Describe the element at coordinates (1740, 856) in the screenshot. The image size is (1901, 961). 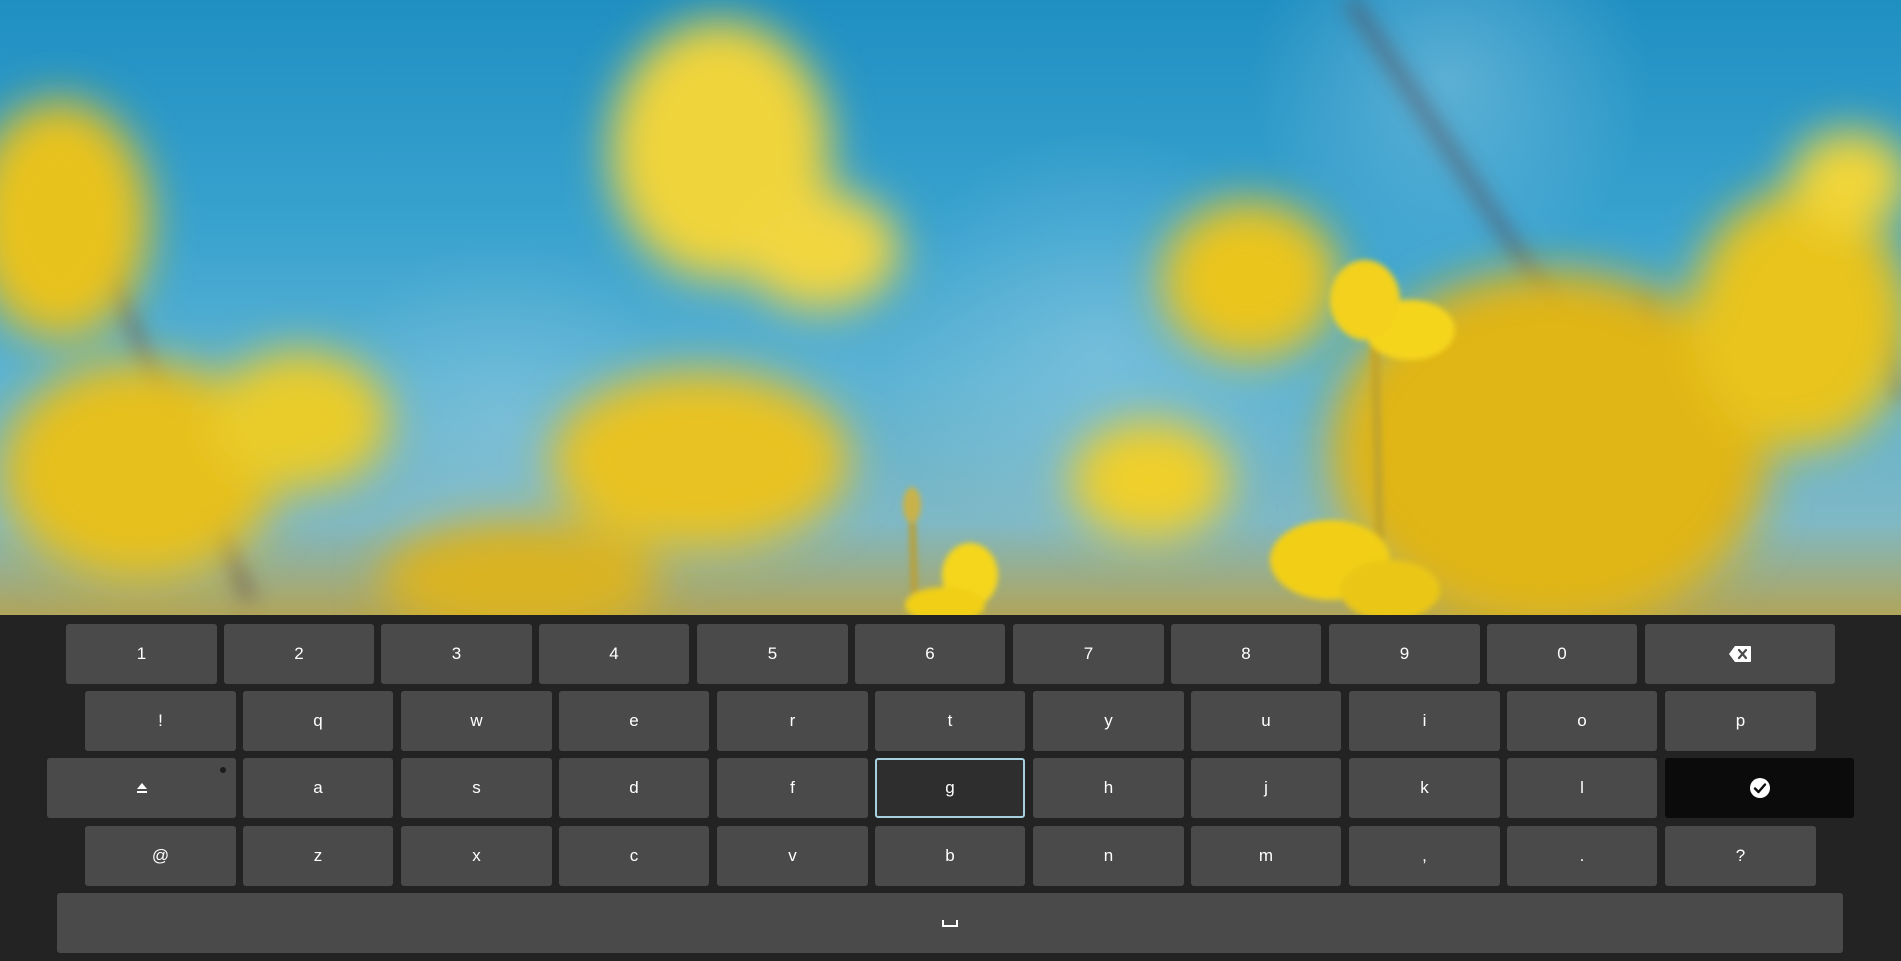
I see `key-question: ?` at that location.